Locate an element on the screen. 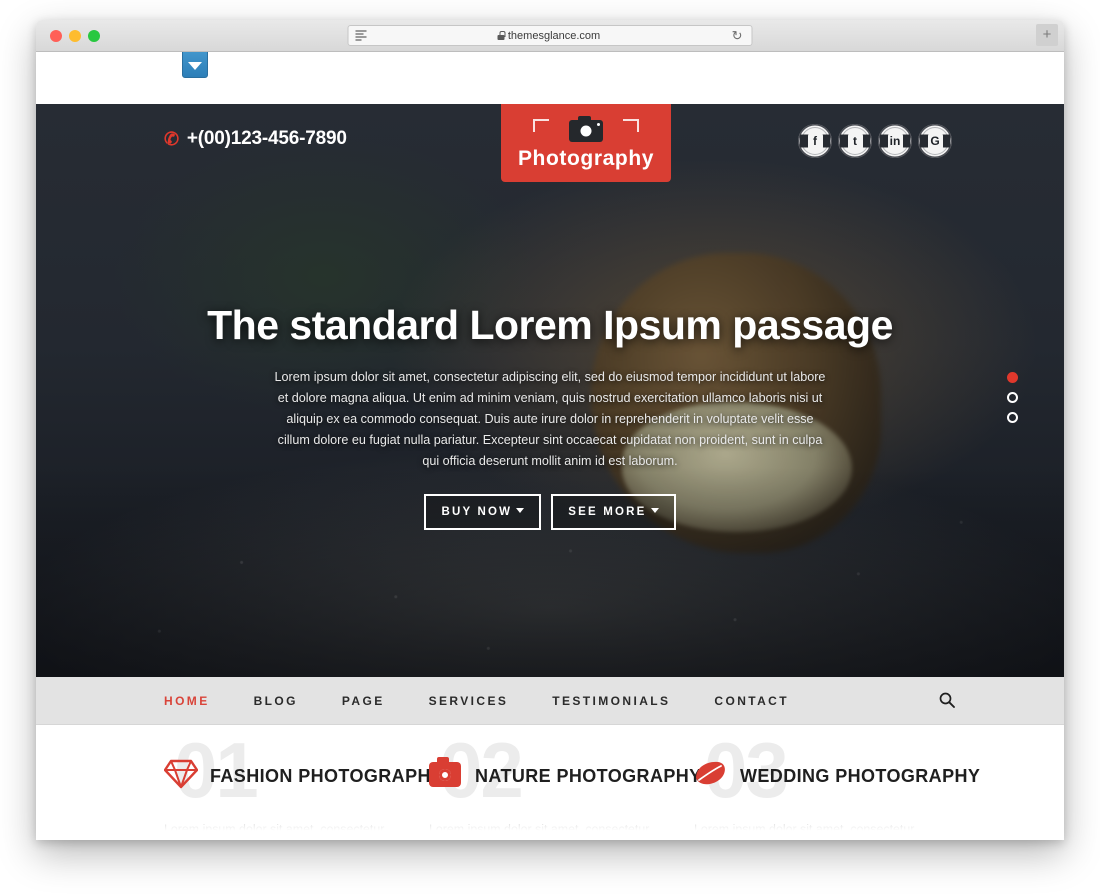 This screenshot has width=1100, height=894. buy-now-label: BUY NOW is located at coordinates (477, 512).